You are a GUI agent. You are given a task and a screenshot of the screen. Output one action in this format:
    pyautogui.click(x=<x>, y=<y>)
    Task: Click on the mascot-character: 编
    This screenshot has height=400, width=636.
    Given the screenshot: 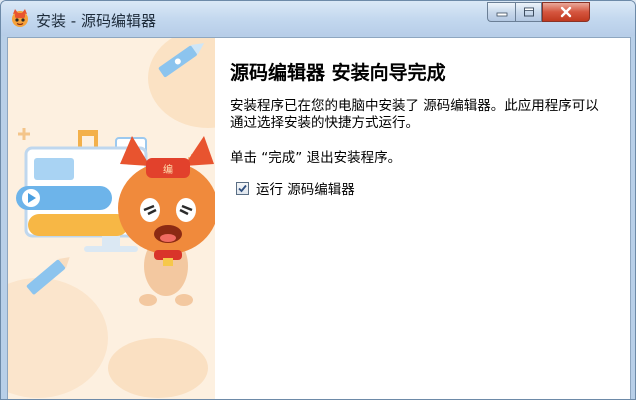 What is the action you would take?
    pyautogui.click(x=166, y=221)
    